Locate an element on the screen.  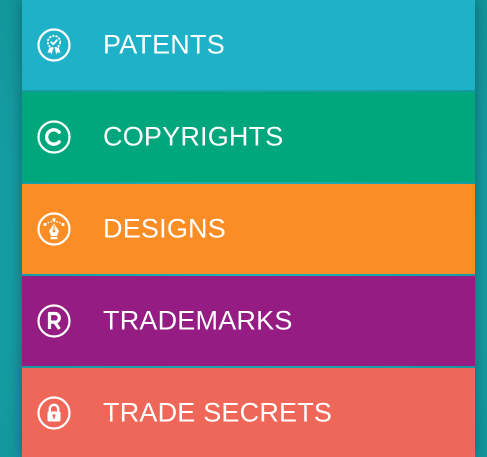
menu-item-label: PATENTS is located at coordinates (164, 44).